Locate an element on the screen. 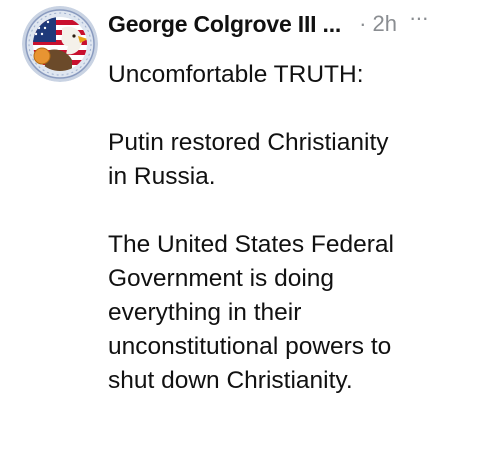 The width and height of the screenshot is (500, 452). text-line: Uncomfortable TRUTH: is located at coordinates (236, 74).